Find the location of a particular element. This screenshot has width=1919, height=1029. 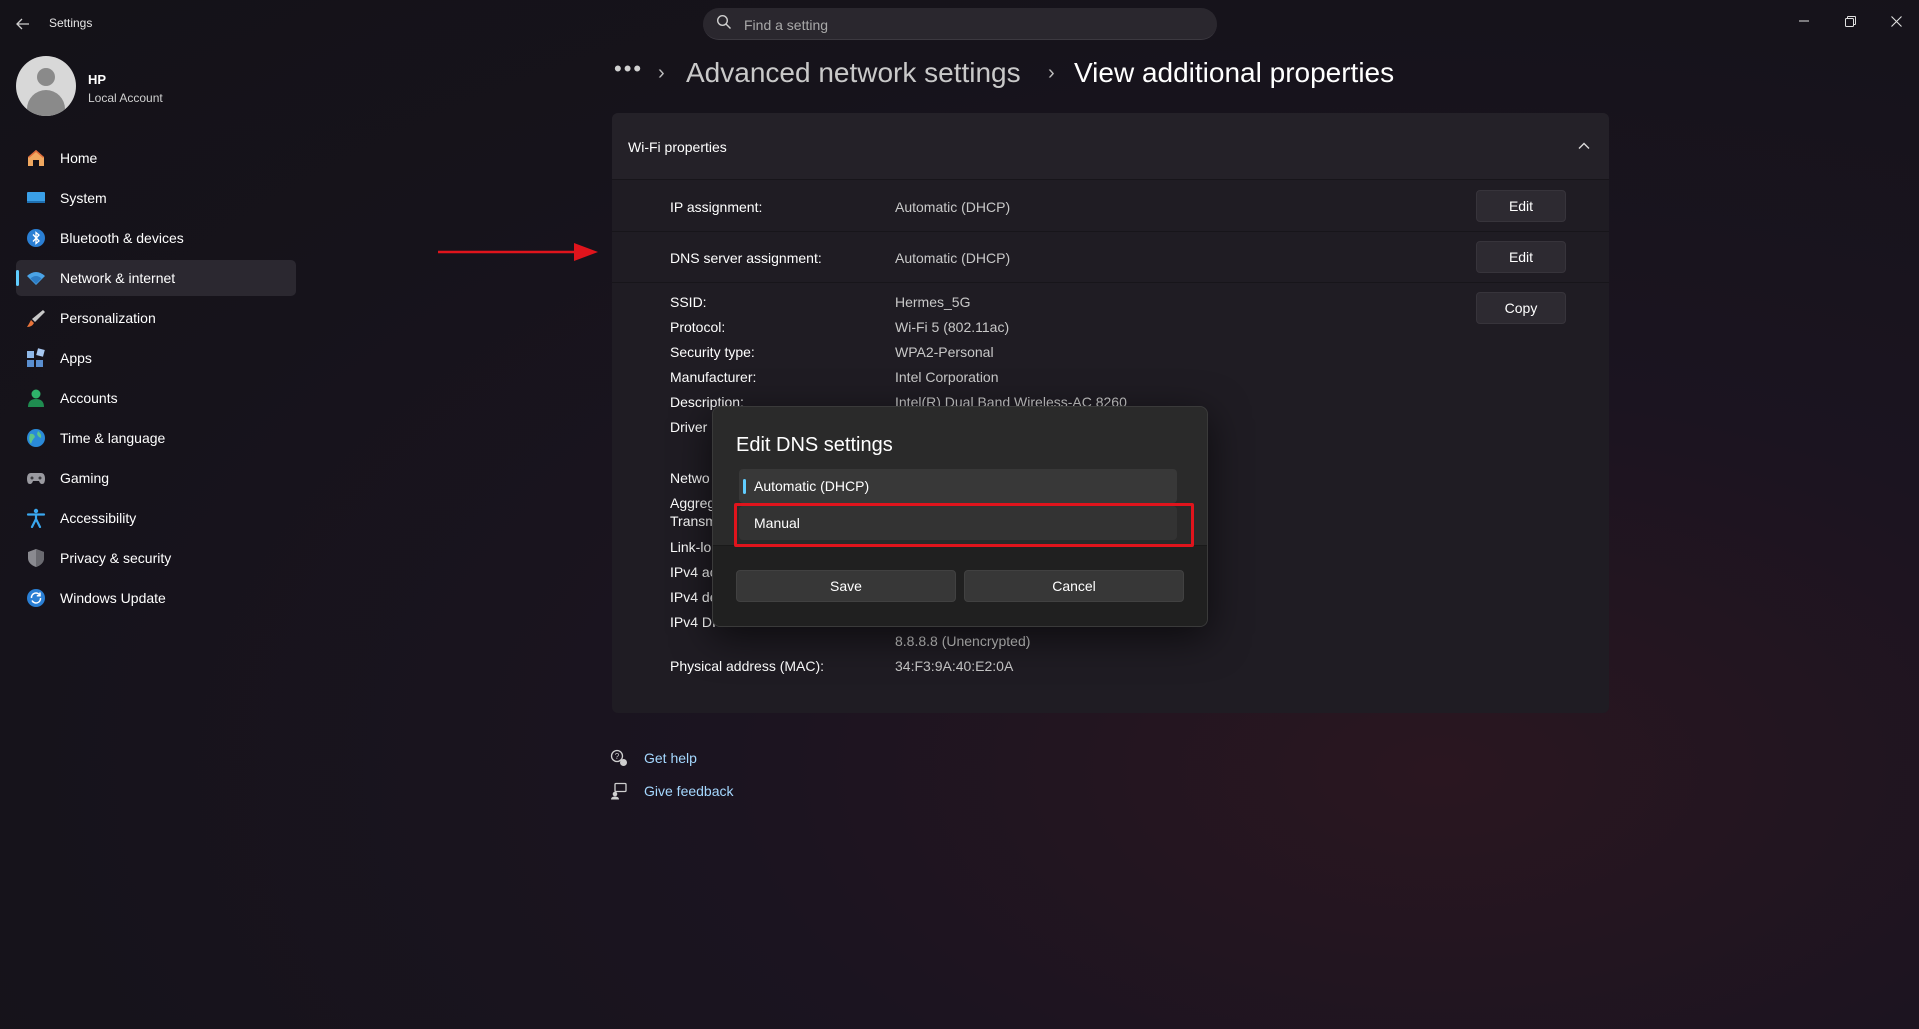

sidebar-item-home: Home is located at coordinates (156, 158).